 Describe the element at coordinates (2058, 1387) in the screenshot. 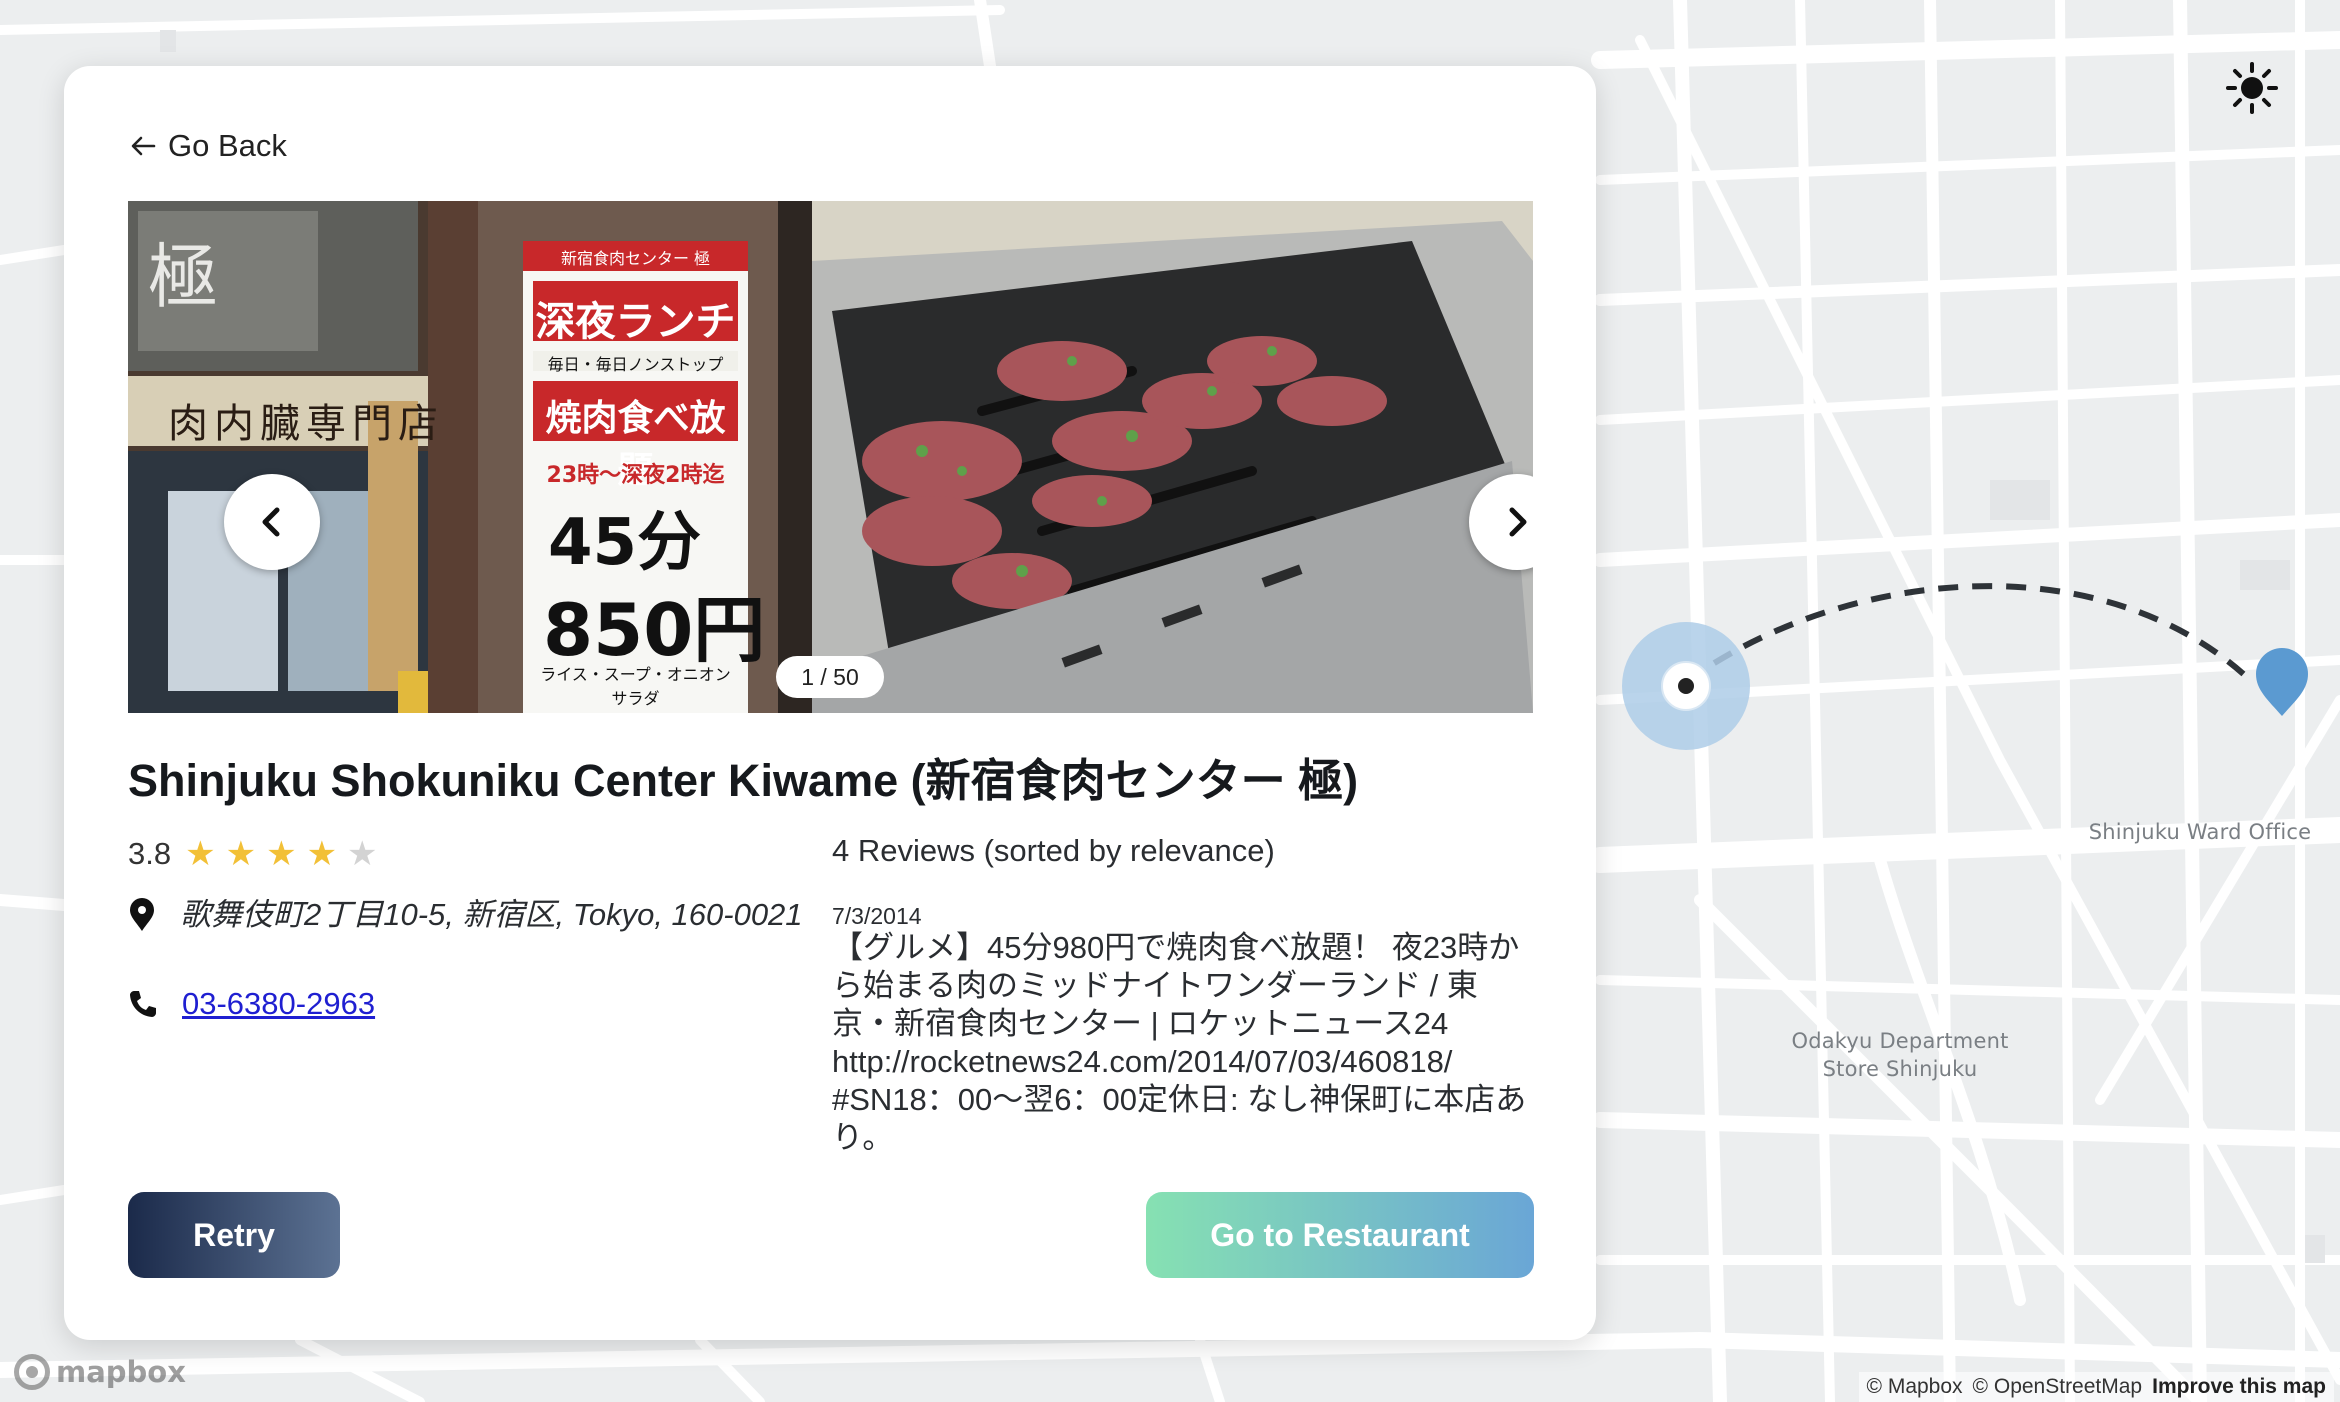

I see `attribution-osm: © OpenStreetMap` at that location.